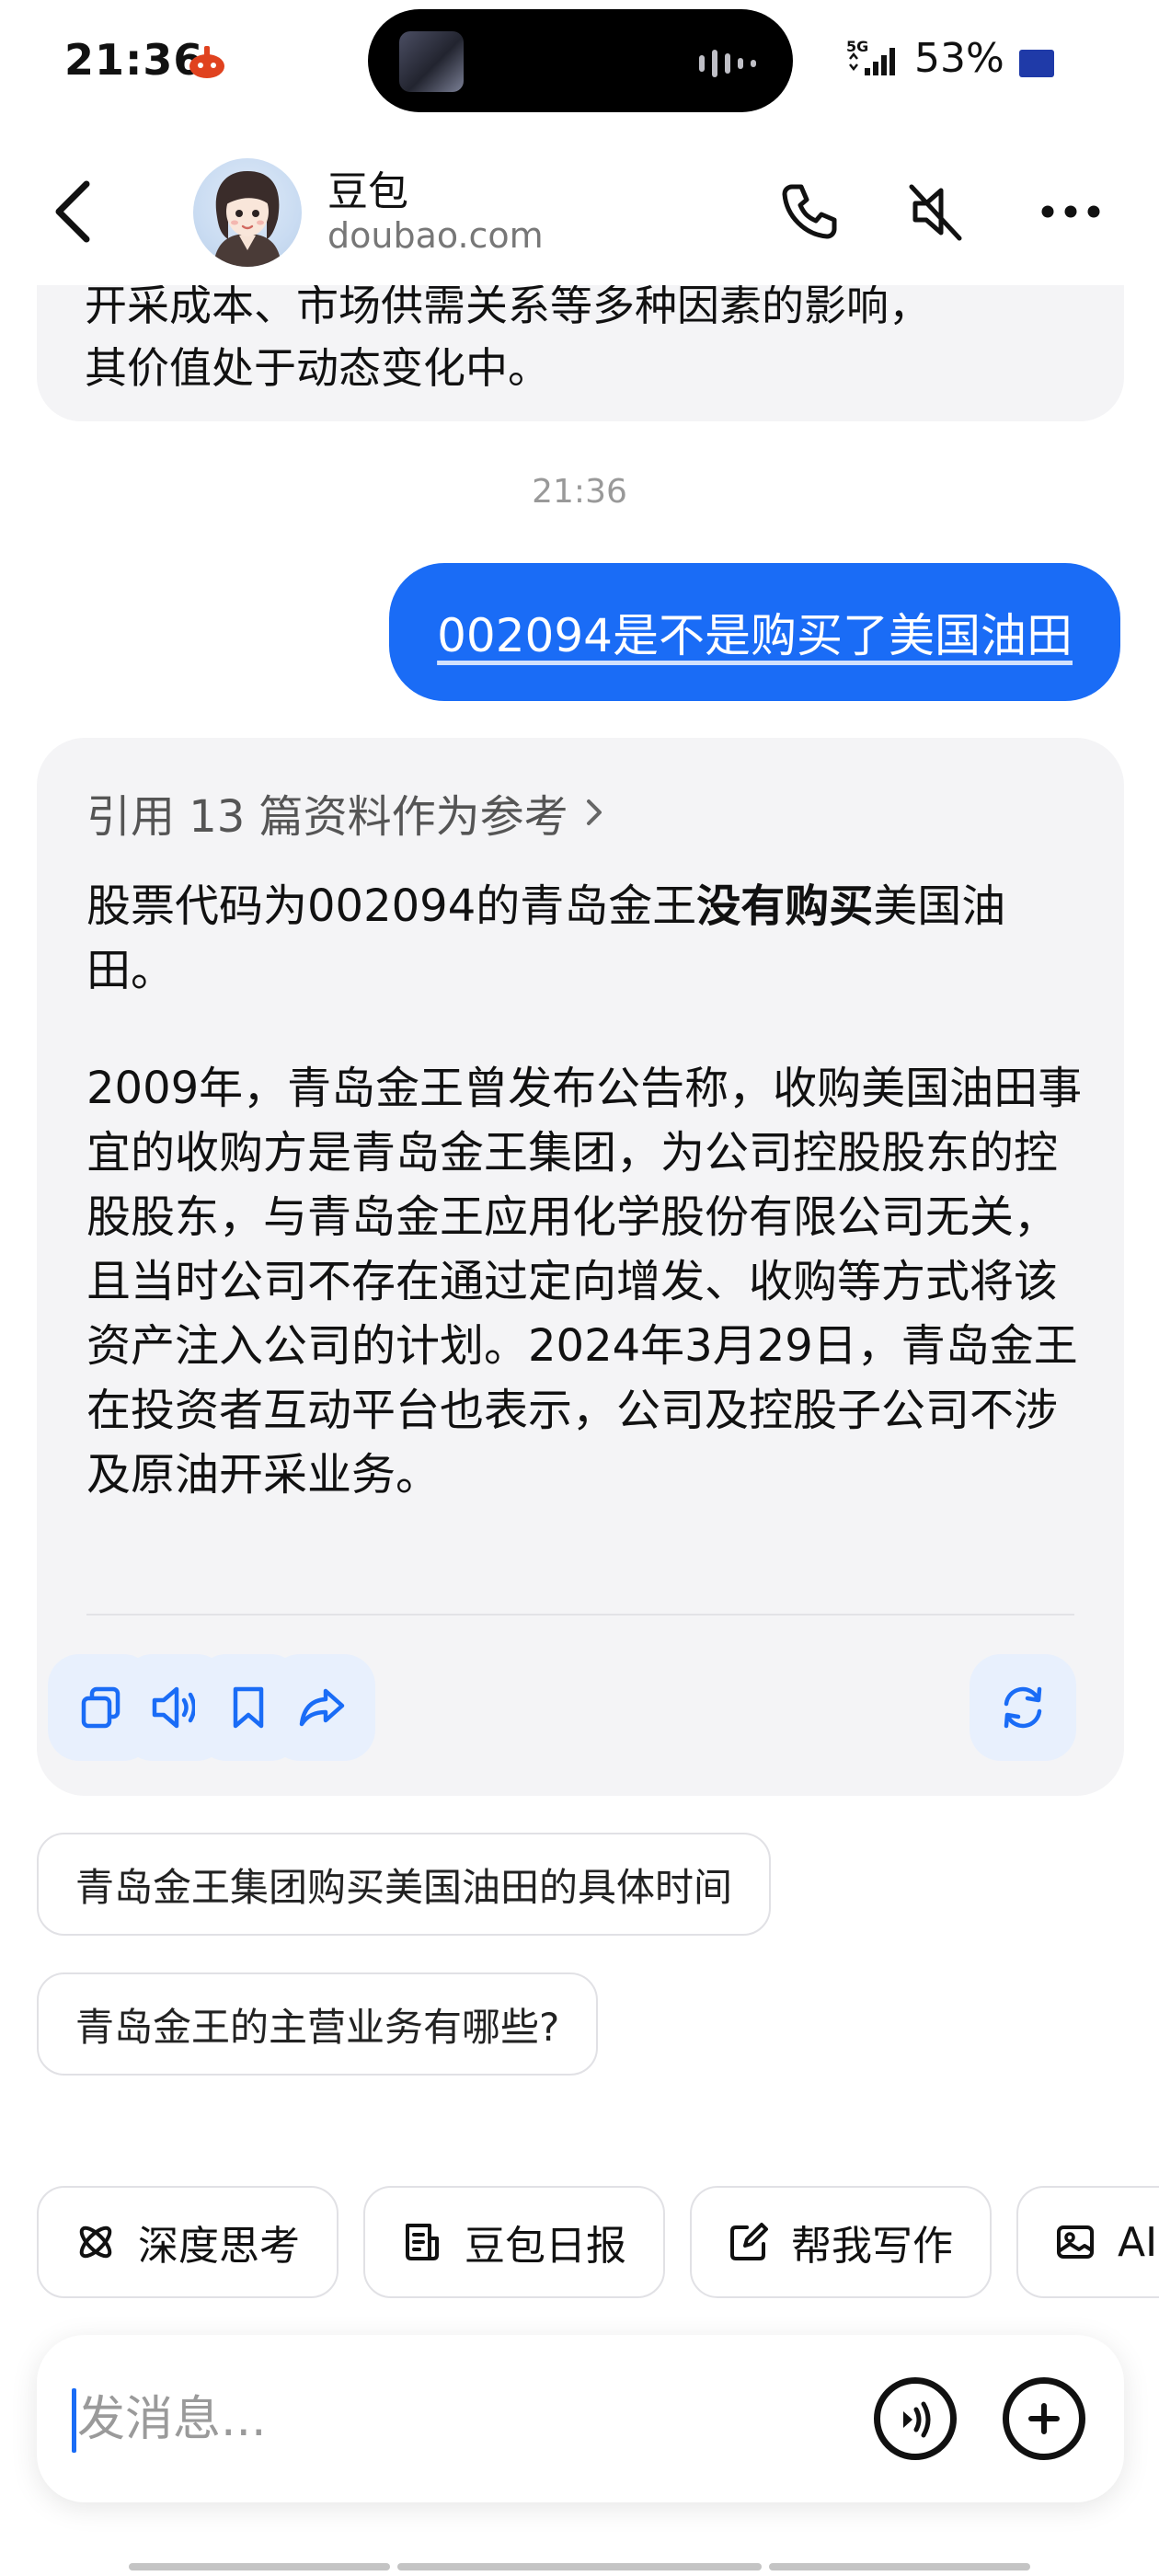  I want to click on deep-think-chip: 深度思考, so click(188, 2242).